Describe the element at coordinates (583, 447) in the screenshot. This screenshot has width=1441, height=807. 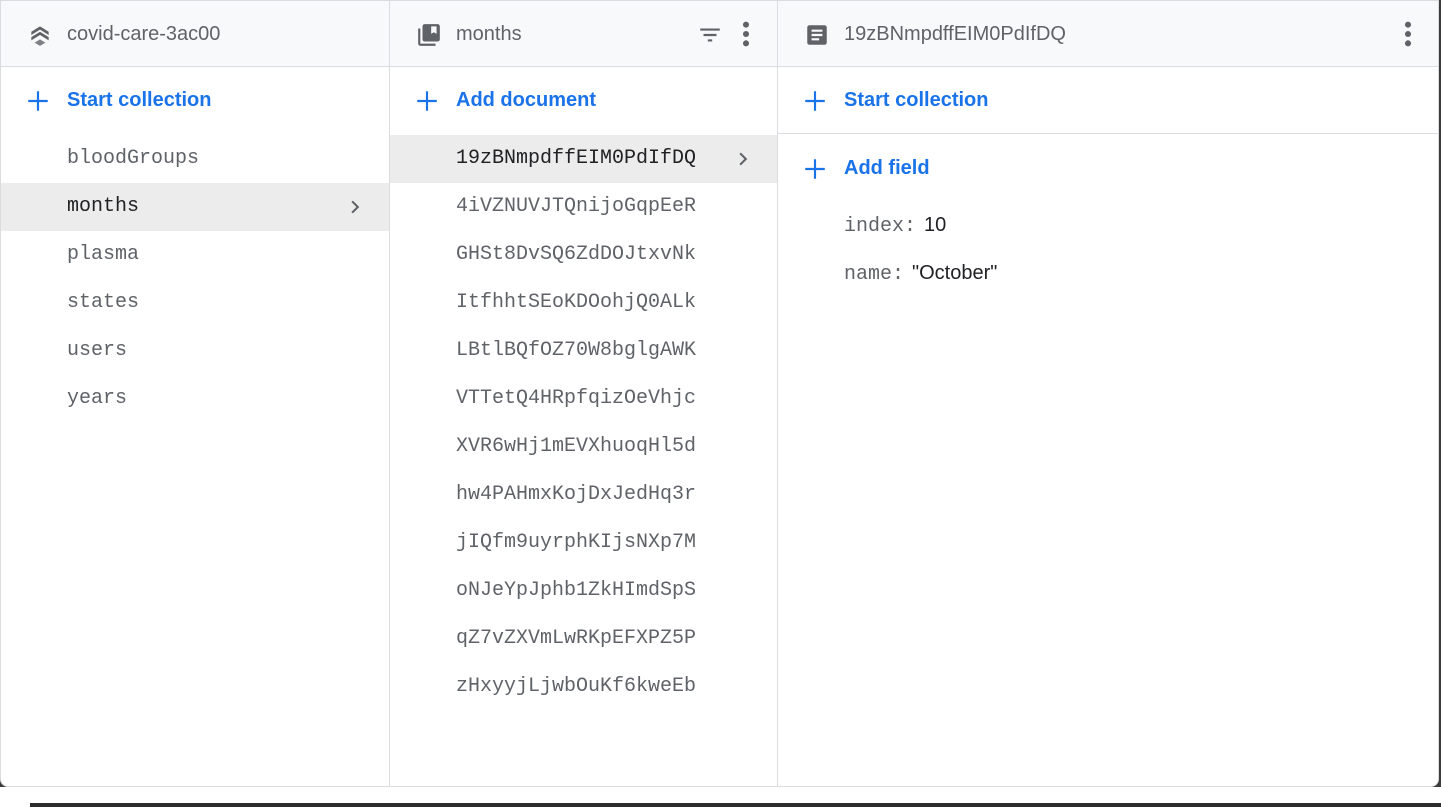
I see `document-item: XVR6wHj1mEVXhuoqHl5d` at that location.